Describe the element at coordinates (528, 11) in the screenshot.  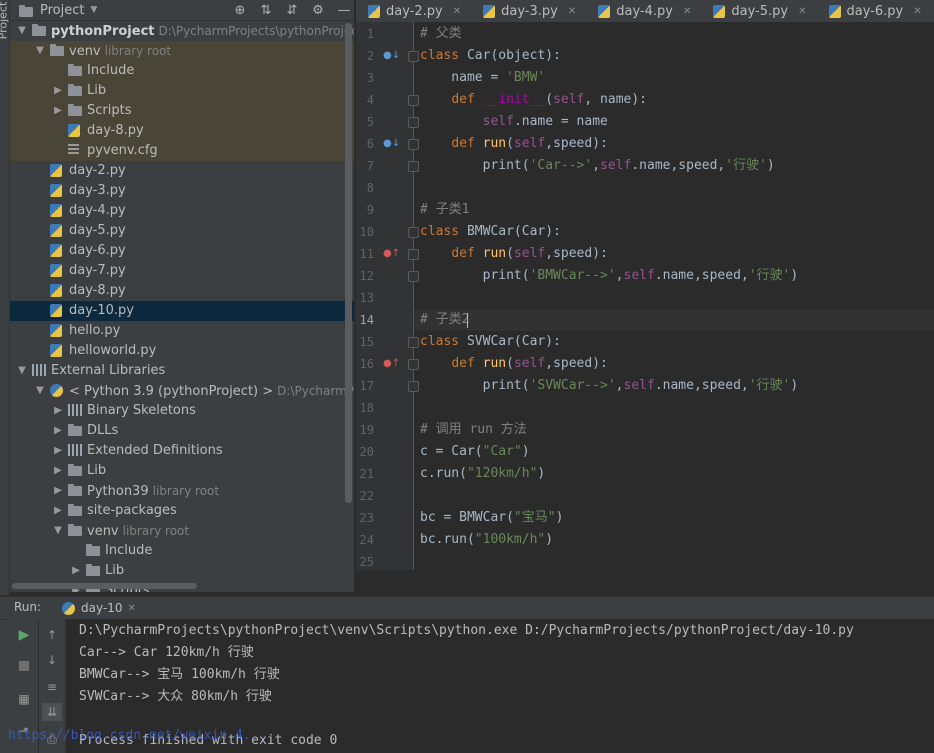
I see `editor-tab: day-3.py ✕` at that location.